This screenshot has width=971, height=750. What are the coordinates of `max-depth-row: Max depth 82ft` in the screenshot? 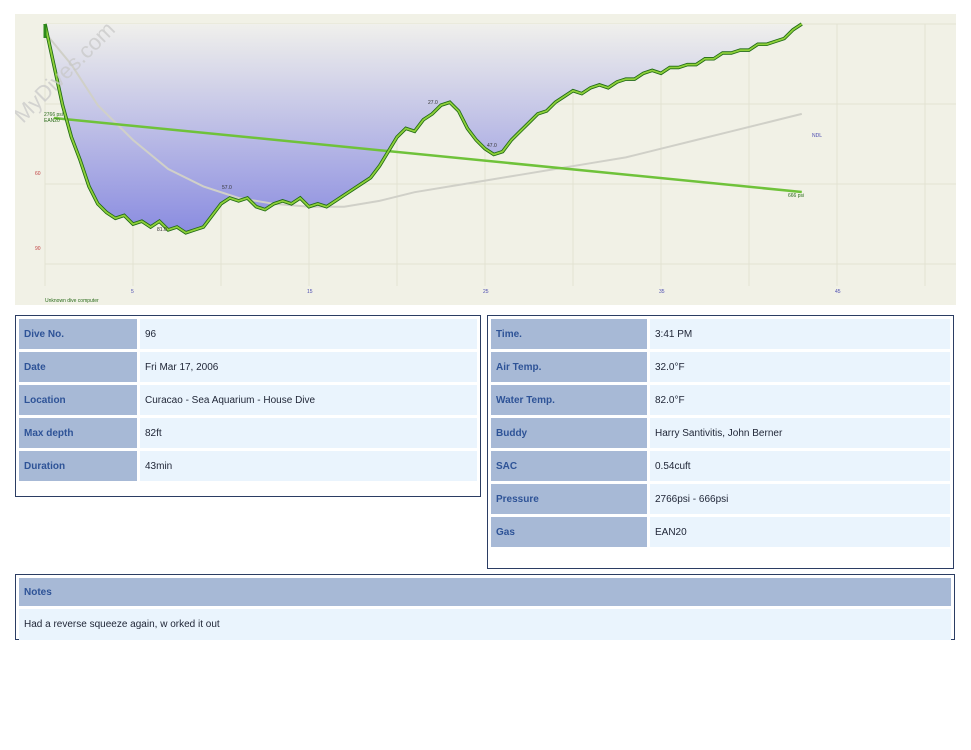 It's located at (248, 433).